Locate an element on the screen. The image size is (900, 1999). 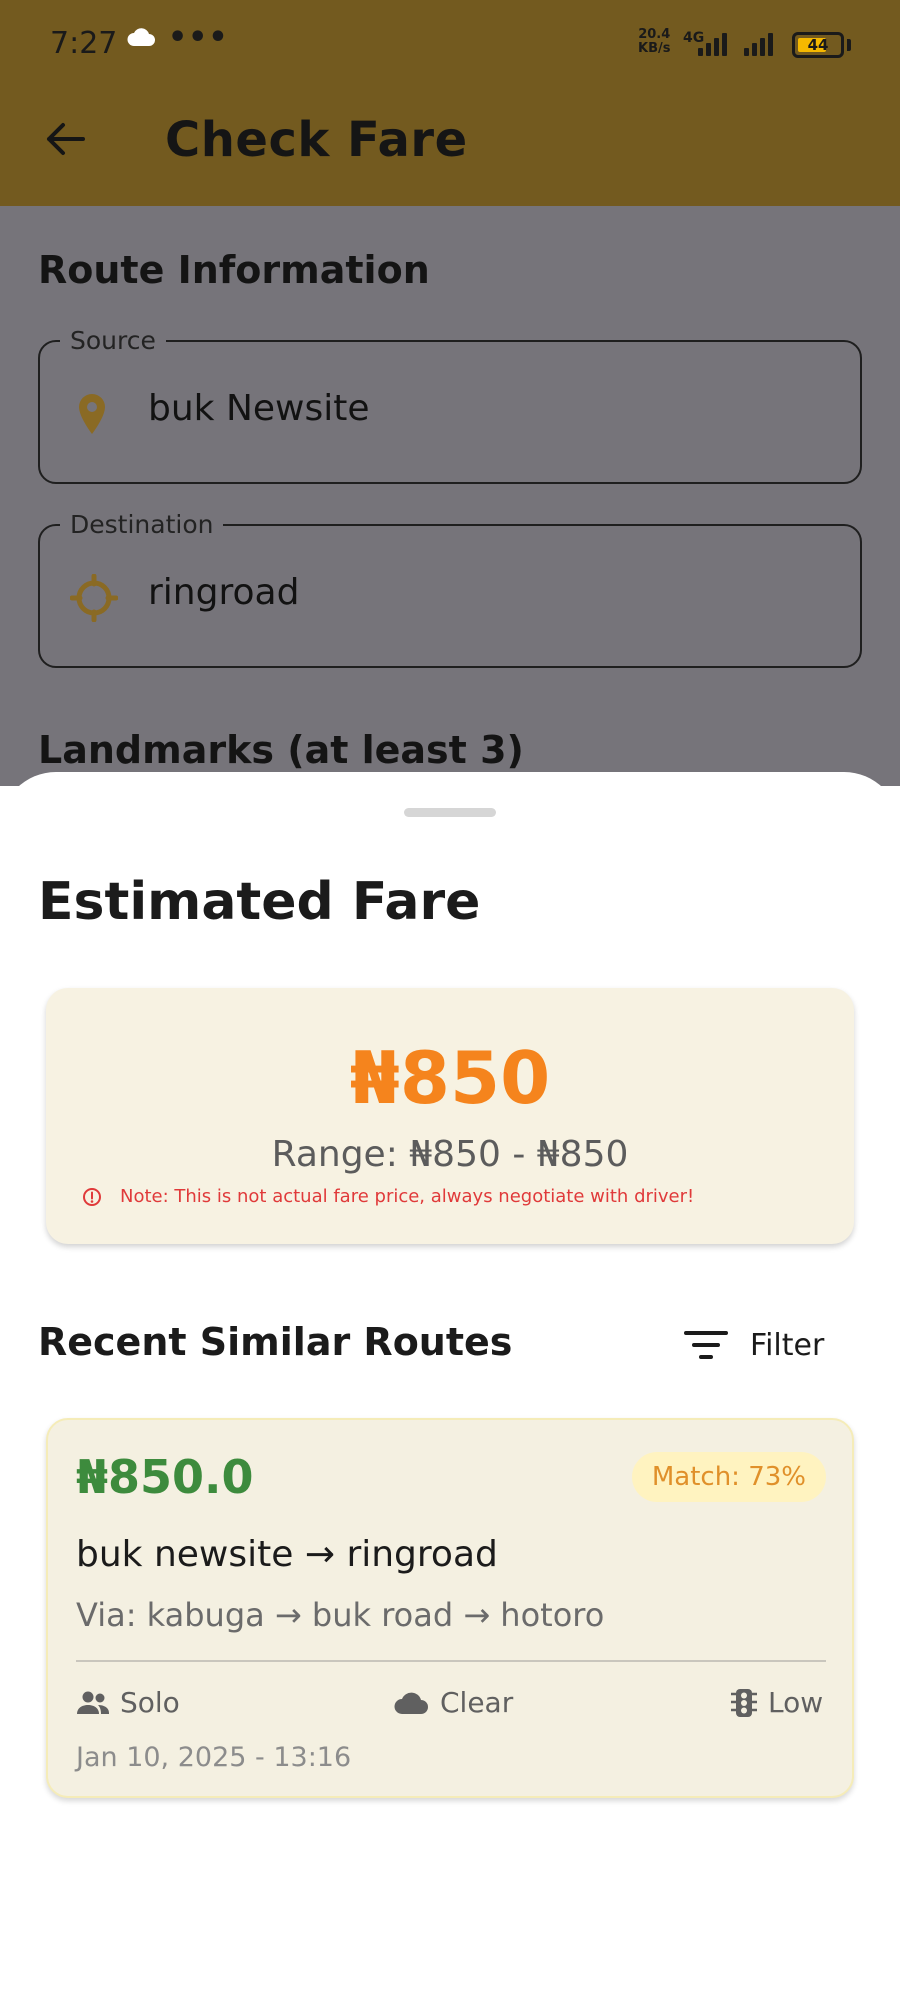
weather-meta: Clear is located at coordinates (452, 1702).